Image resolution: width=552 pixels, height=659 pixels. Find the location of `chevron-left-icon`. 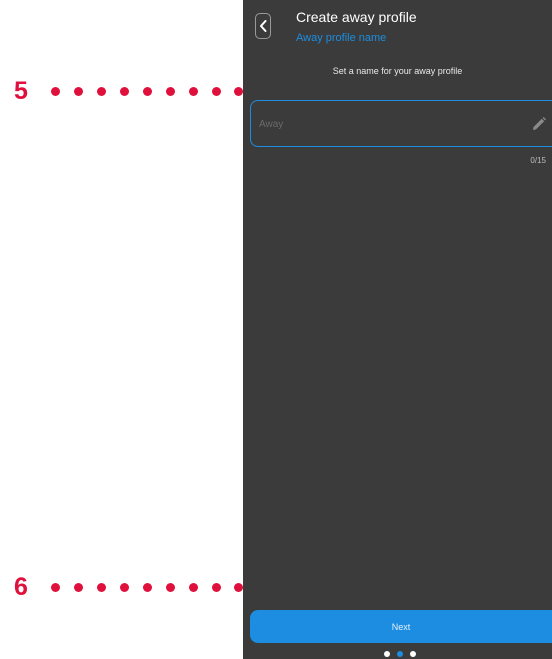

chevron-left-icon is located at coordinates (263, 26).